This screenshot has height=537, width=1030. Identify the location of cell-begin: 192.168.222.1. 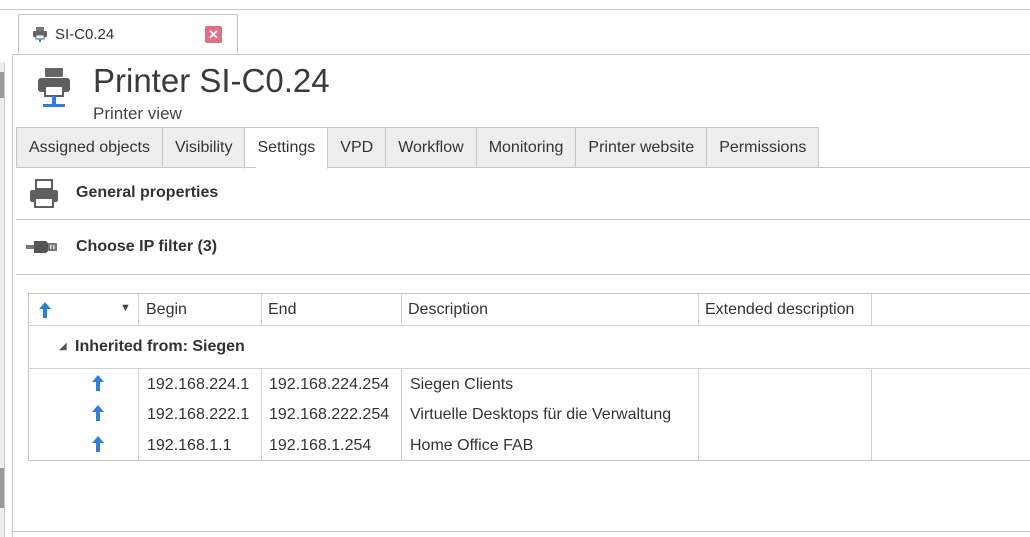
(198, 415).